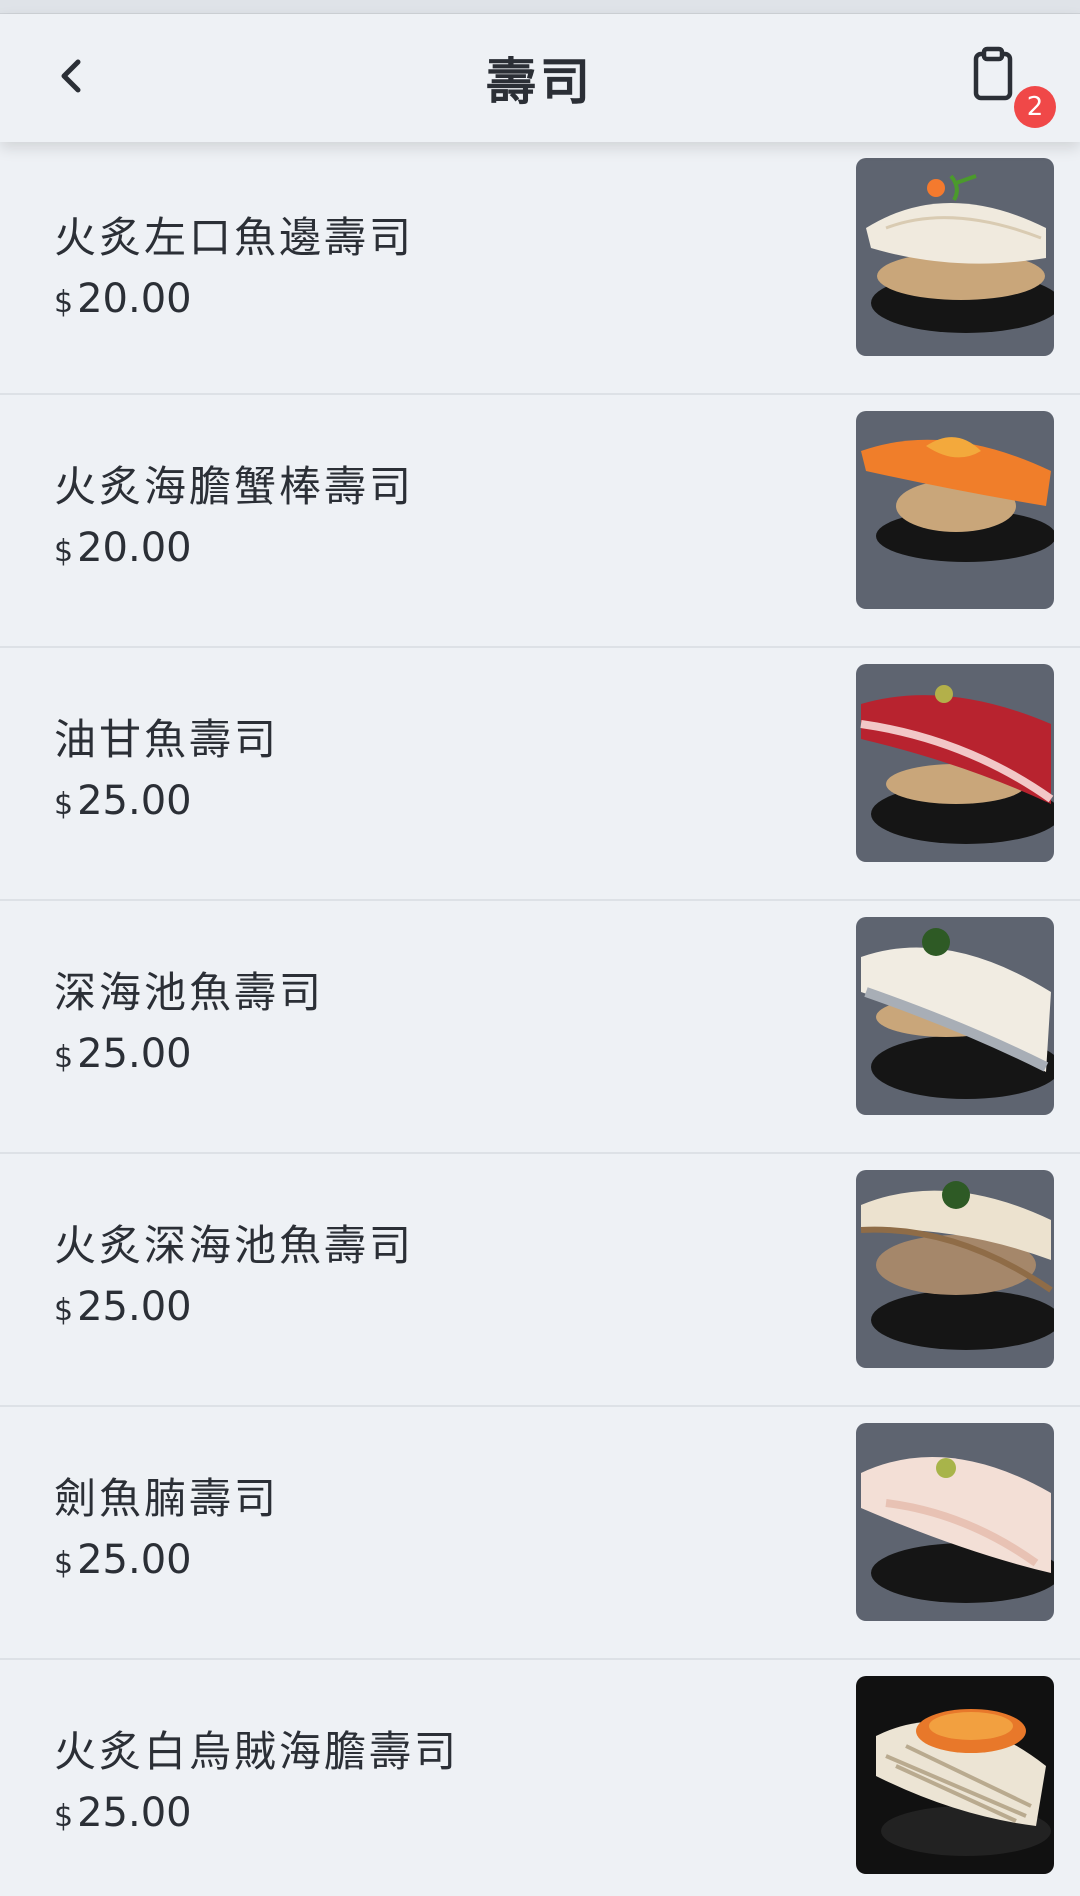 The image size is (1080, 1896). I want to click on list-item: 油甘魚壽司 $ 25.00, so click(540, 774).